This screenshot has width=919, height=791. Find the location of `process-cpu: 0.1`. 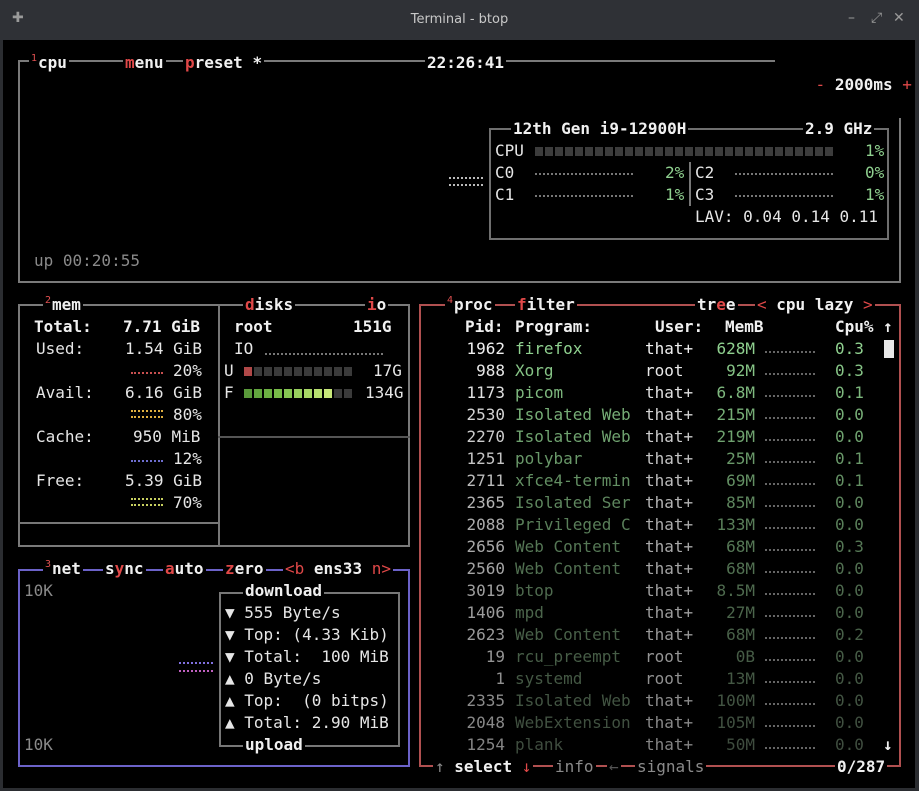

process-cpu: 0.1 is located at coordinates (849, 480).